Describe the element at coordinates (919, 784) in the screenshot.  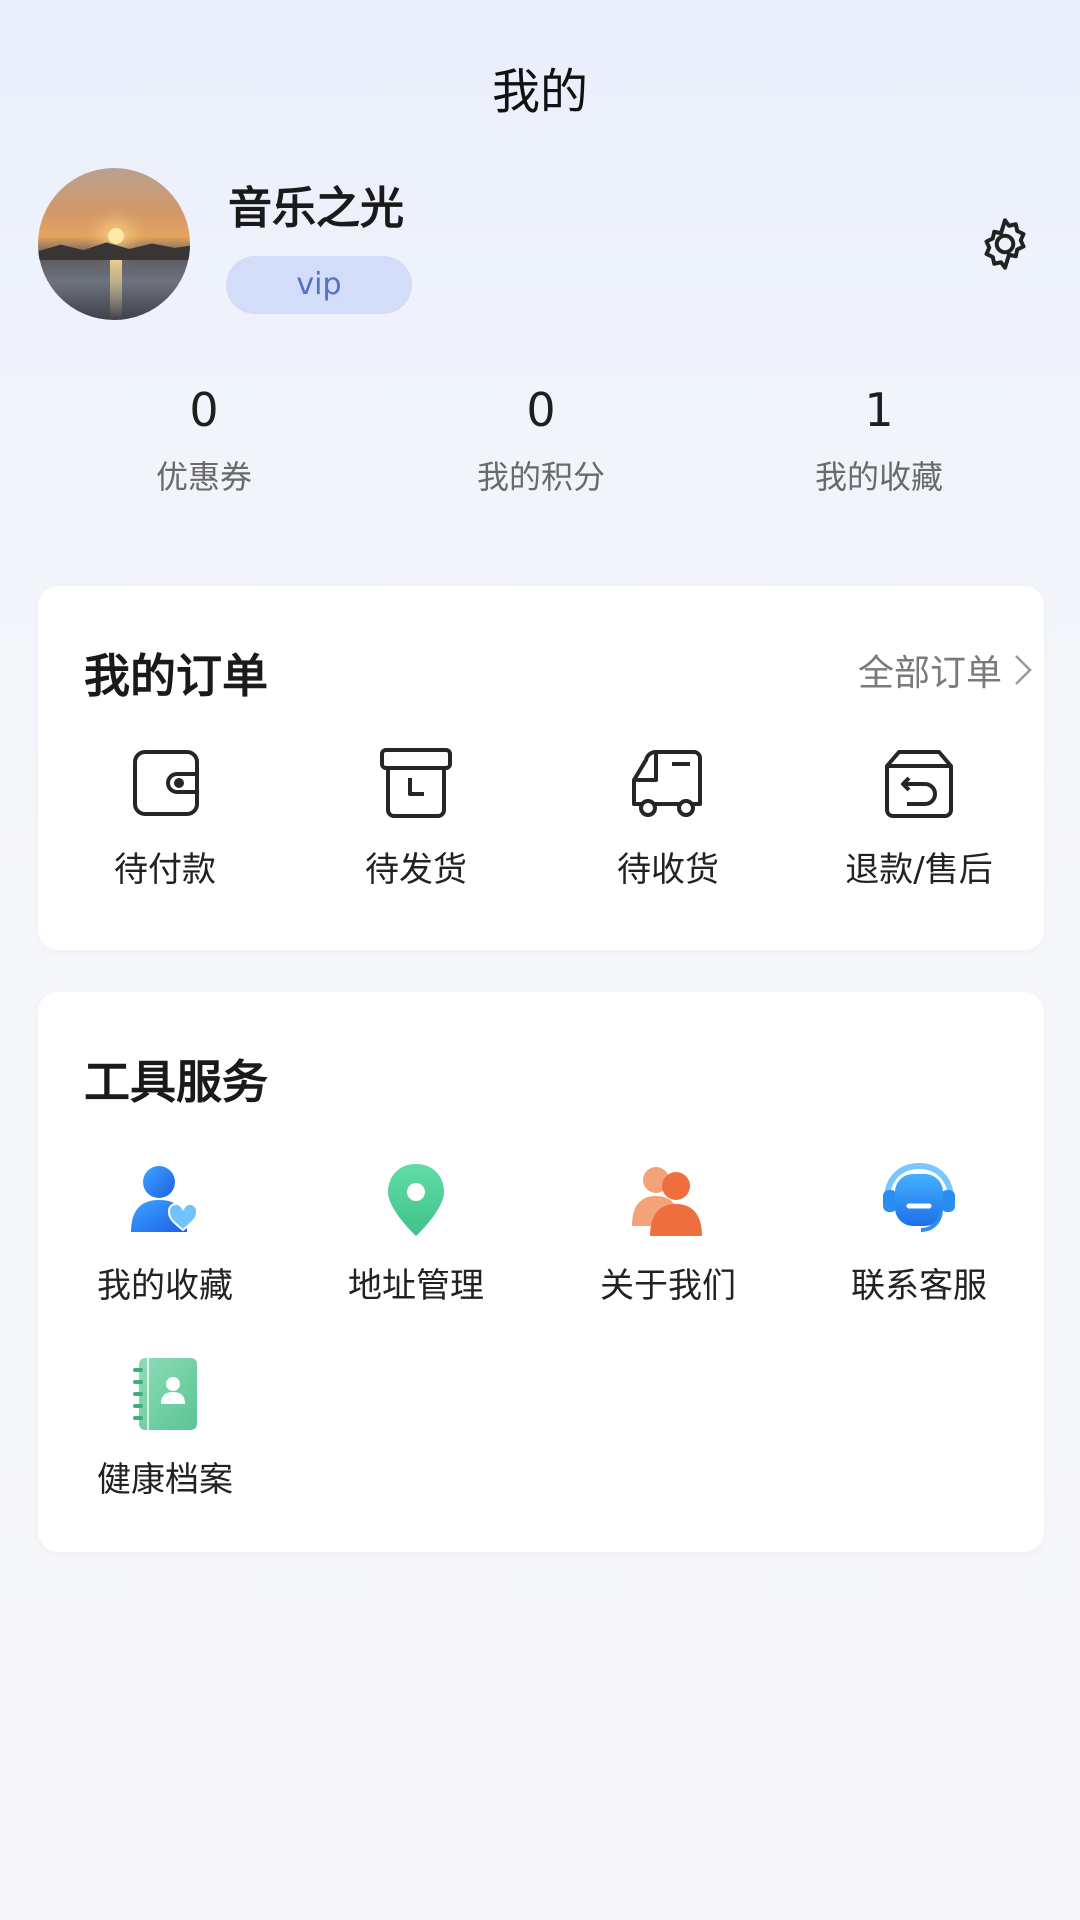
I see `return-box-icon` at that location.